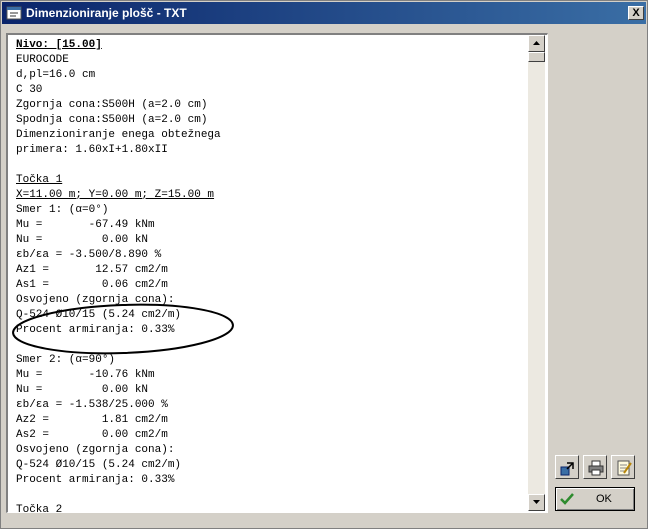  I want to click on report-line: Smer 2: (α=90°), so click(66, 360).